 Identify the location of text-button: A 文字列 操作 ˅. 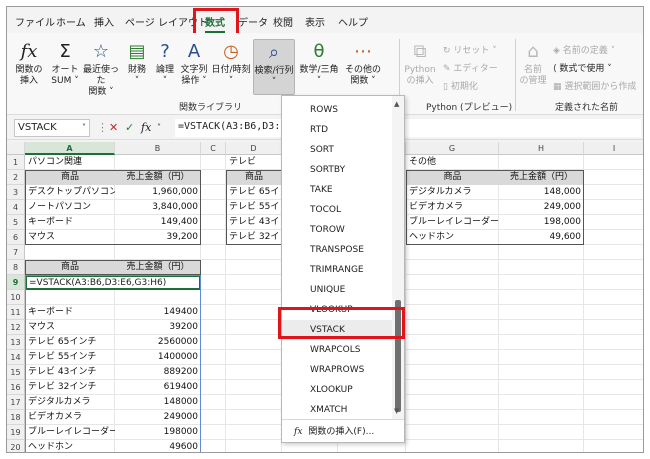
(194, 64).